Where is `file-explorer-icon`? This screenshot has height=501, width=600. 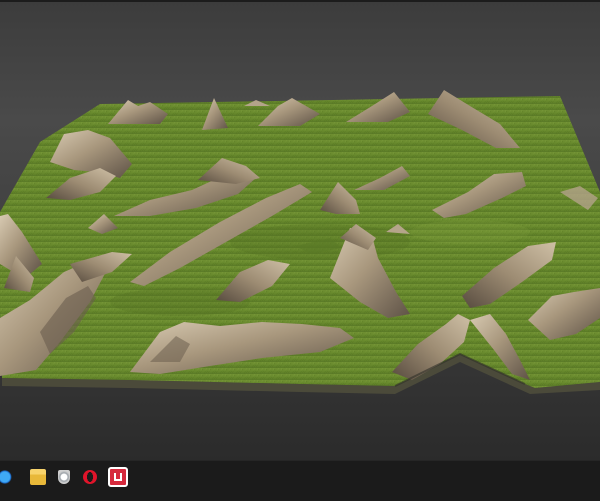 file-explorer-icon is located at coordinates (38, 477).